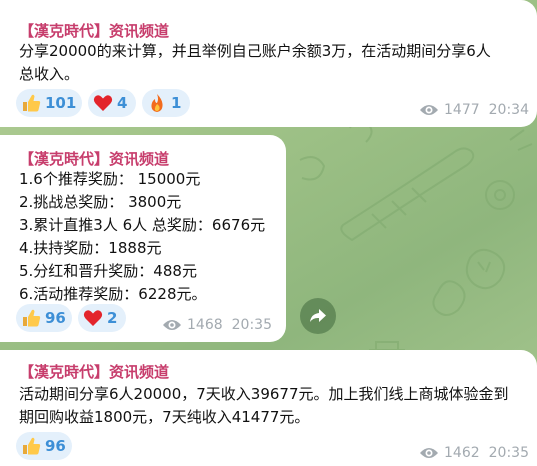  What do you see at coordinates (113, 294) in the screenshot?
I see `message-line: 6.活动推荐奖励：6228元。` at bounding box center [113, 294].